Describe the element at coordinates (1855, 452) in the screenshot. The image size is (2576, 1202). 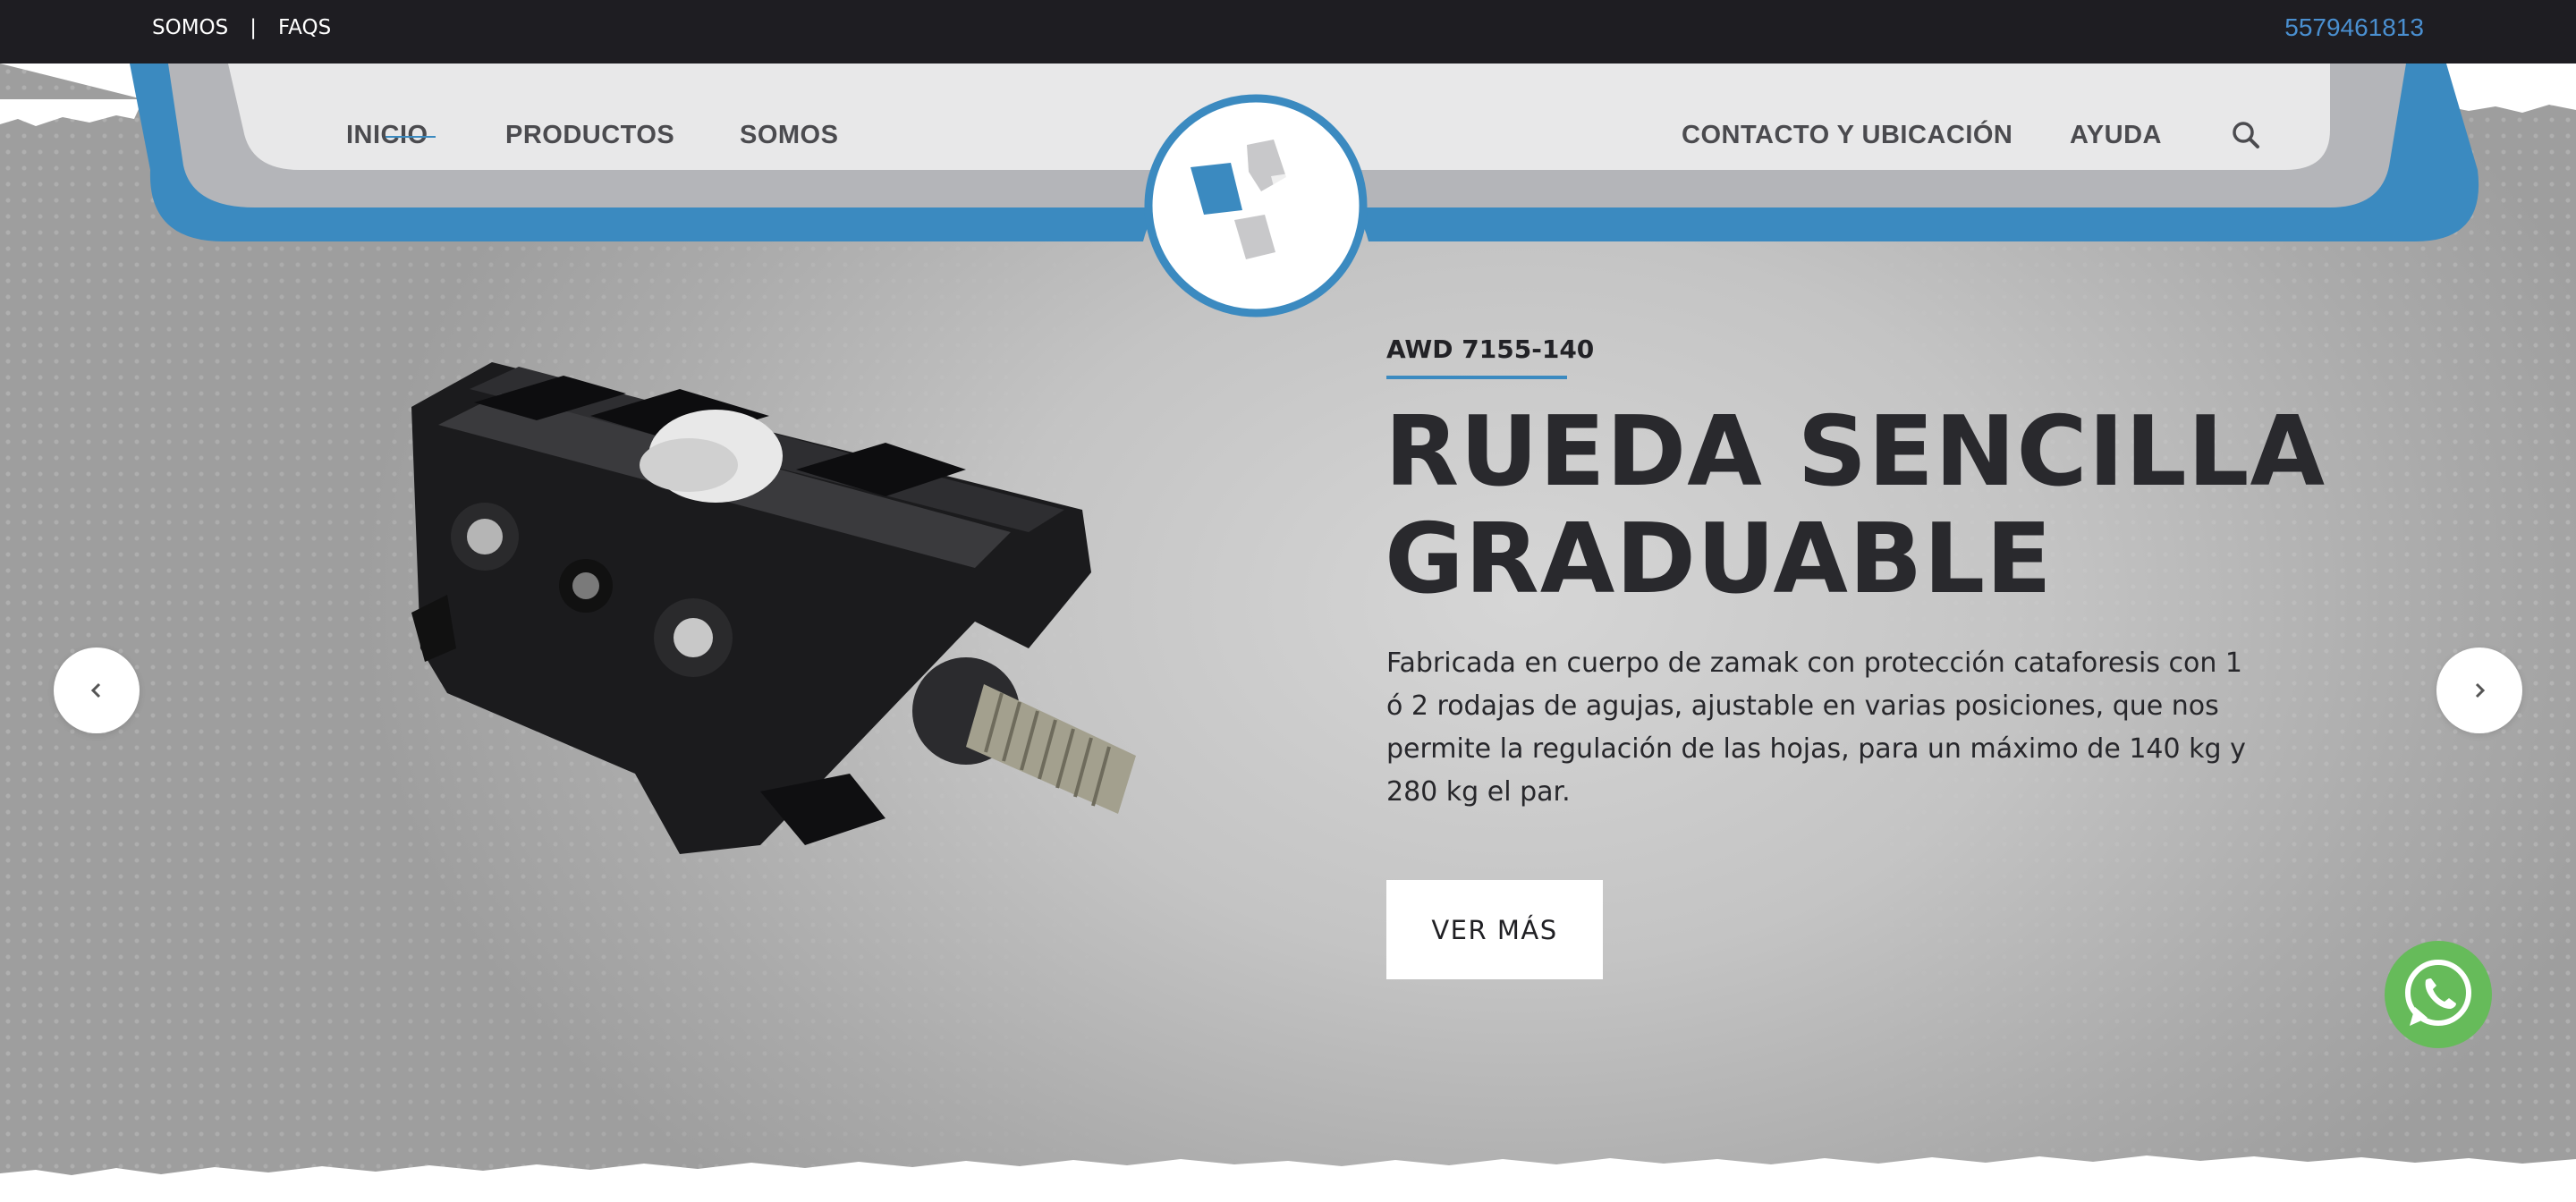
I see `slide-title-line1: RUEDA SENCILLA` at that location.